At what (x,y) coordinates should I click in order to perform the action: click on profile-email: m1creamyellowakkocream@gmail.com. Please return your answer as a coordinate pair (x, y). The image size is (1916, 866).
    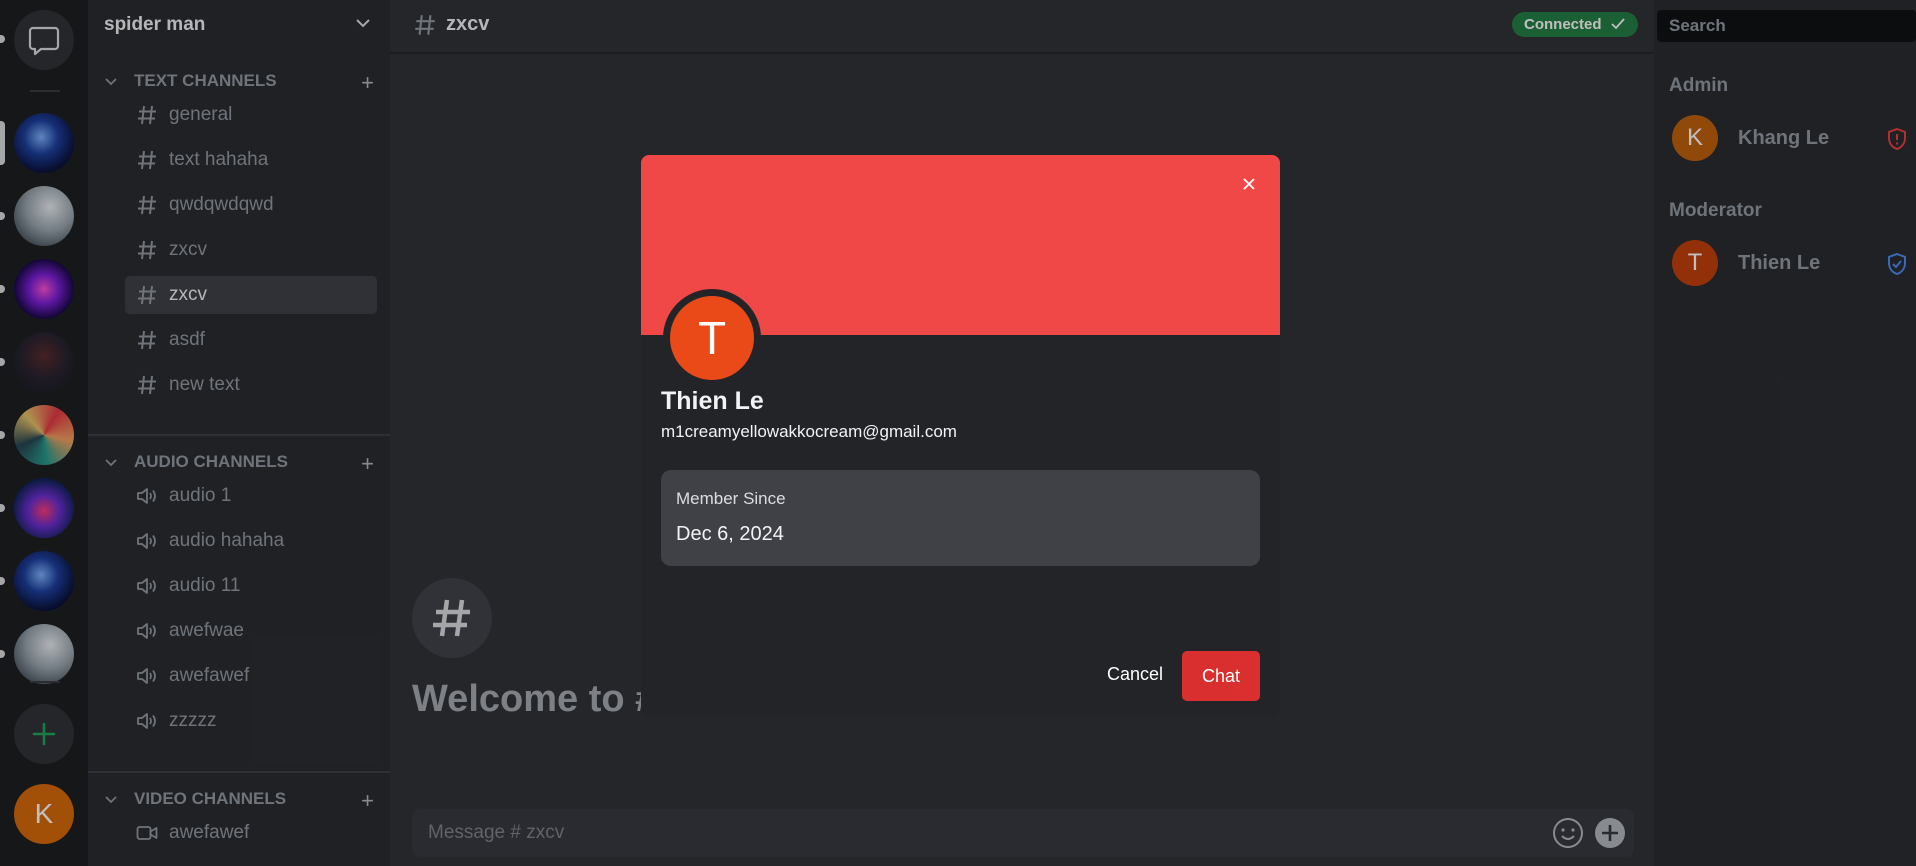
    Looking at the image, I should click on (809, 431).